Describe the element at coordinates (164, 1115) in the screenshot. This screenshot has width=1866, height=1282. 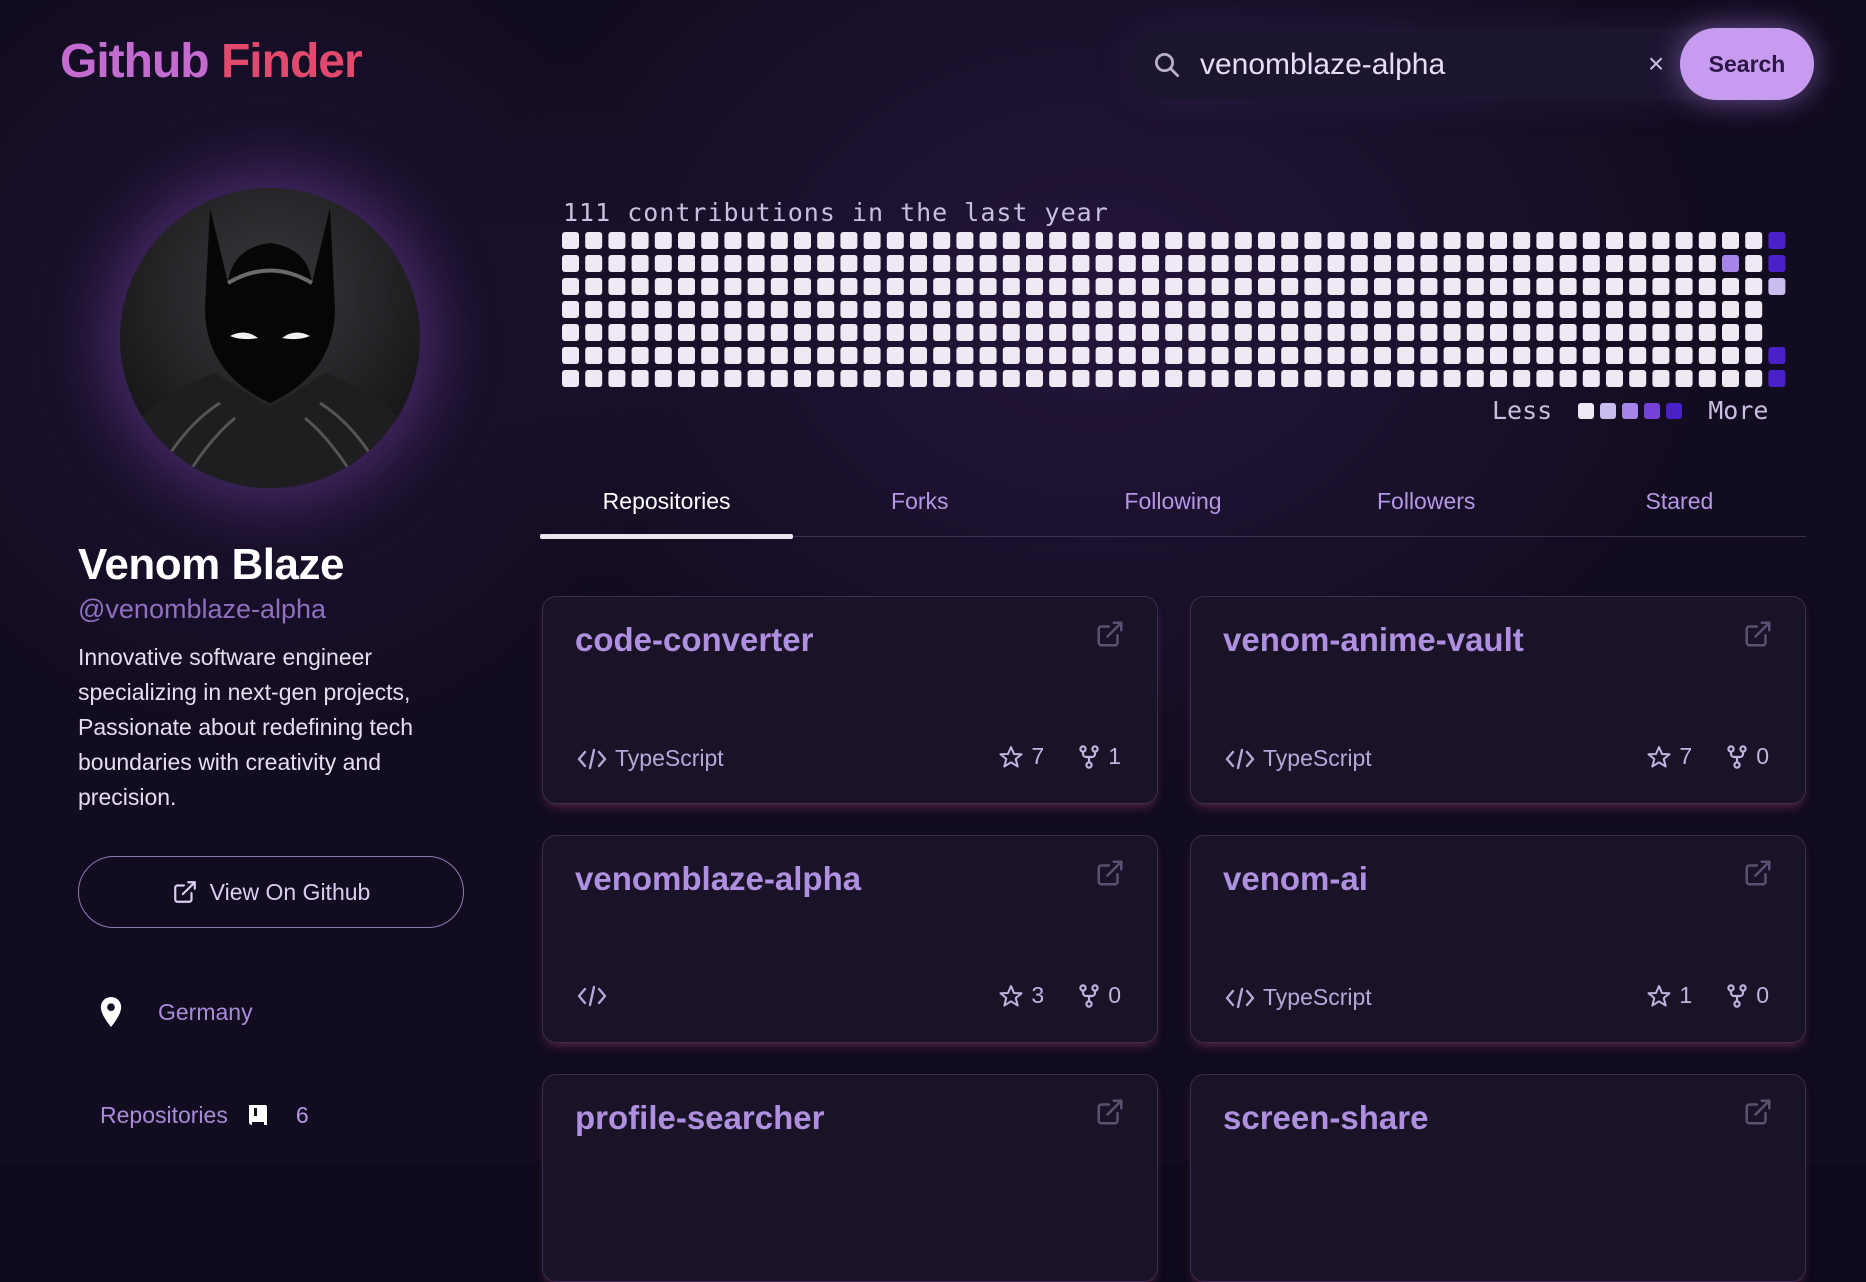
I see `repositories-stat-label: Repositories` at that location.